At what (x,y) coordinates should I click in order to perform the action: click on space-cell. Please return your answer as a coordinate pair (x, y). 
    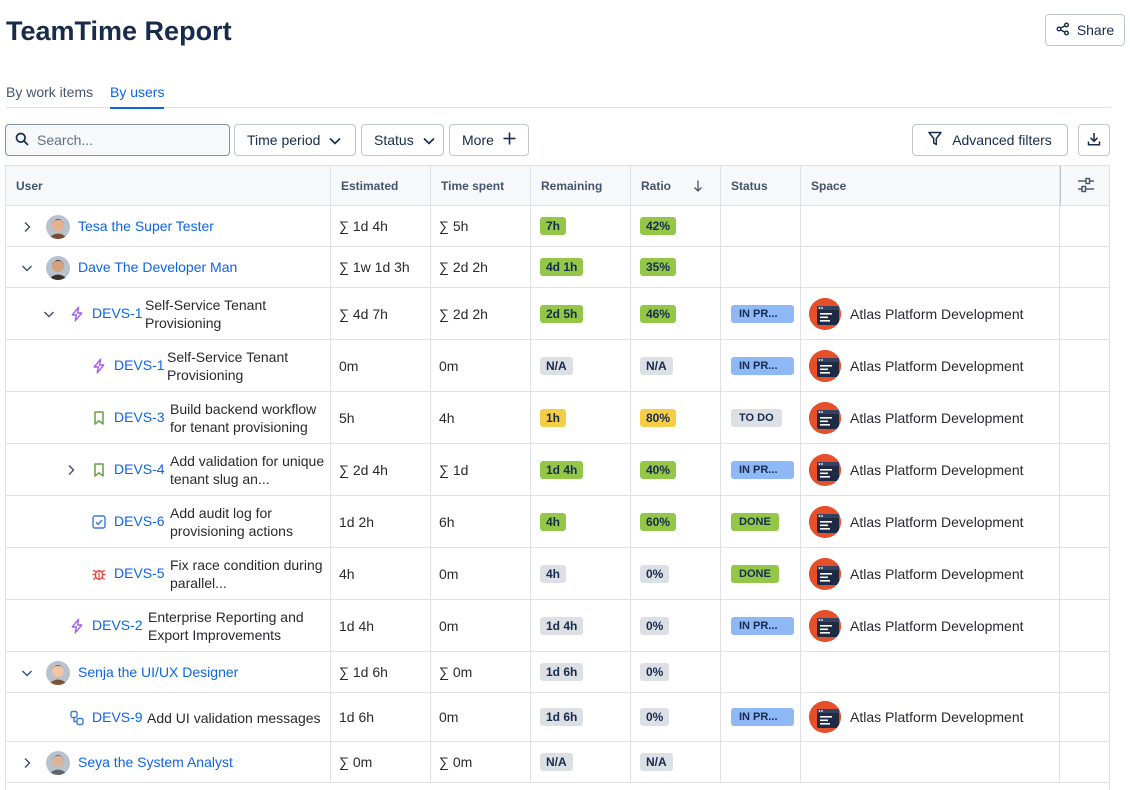
    Looking at the image, I should click on (930, 267).